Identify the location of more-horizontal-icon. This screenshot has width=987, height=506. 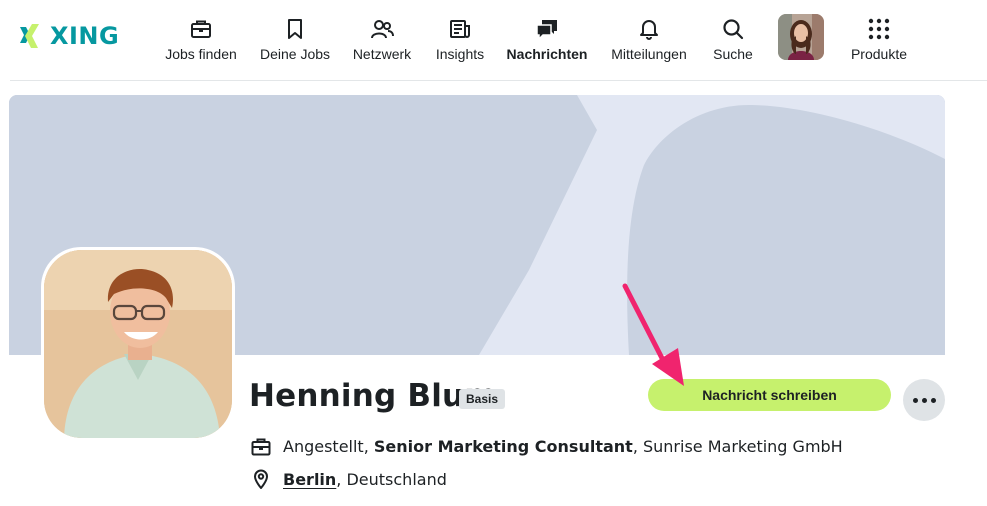
(915, 400).